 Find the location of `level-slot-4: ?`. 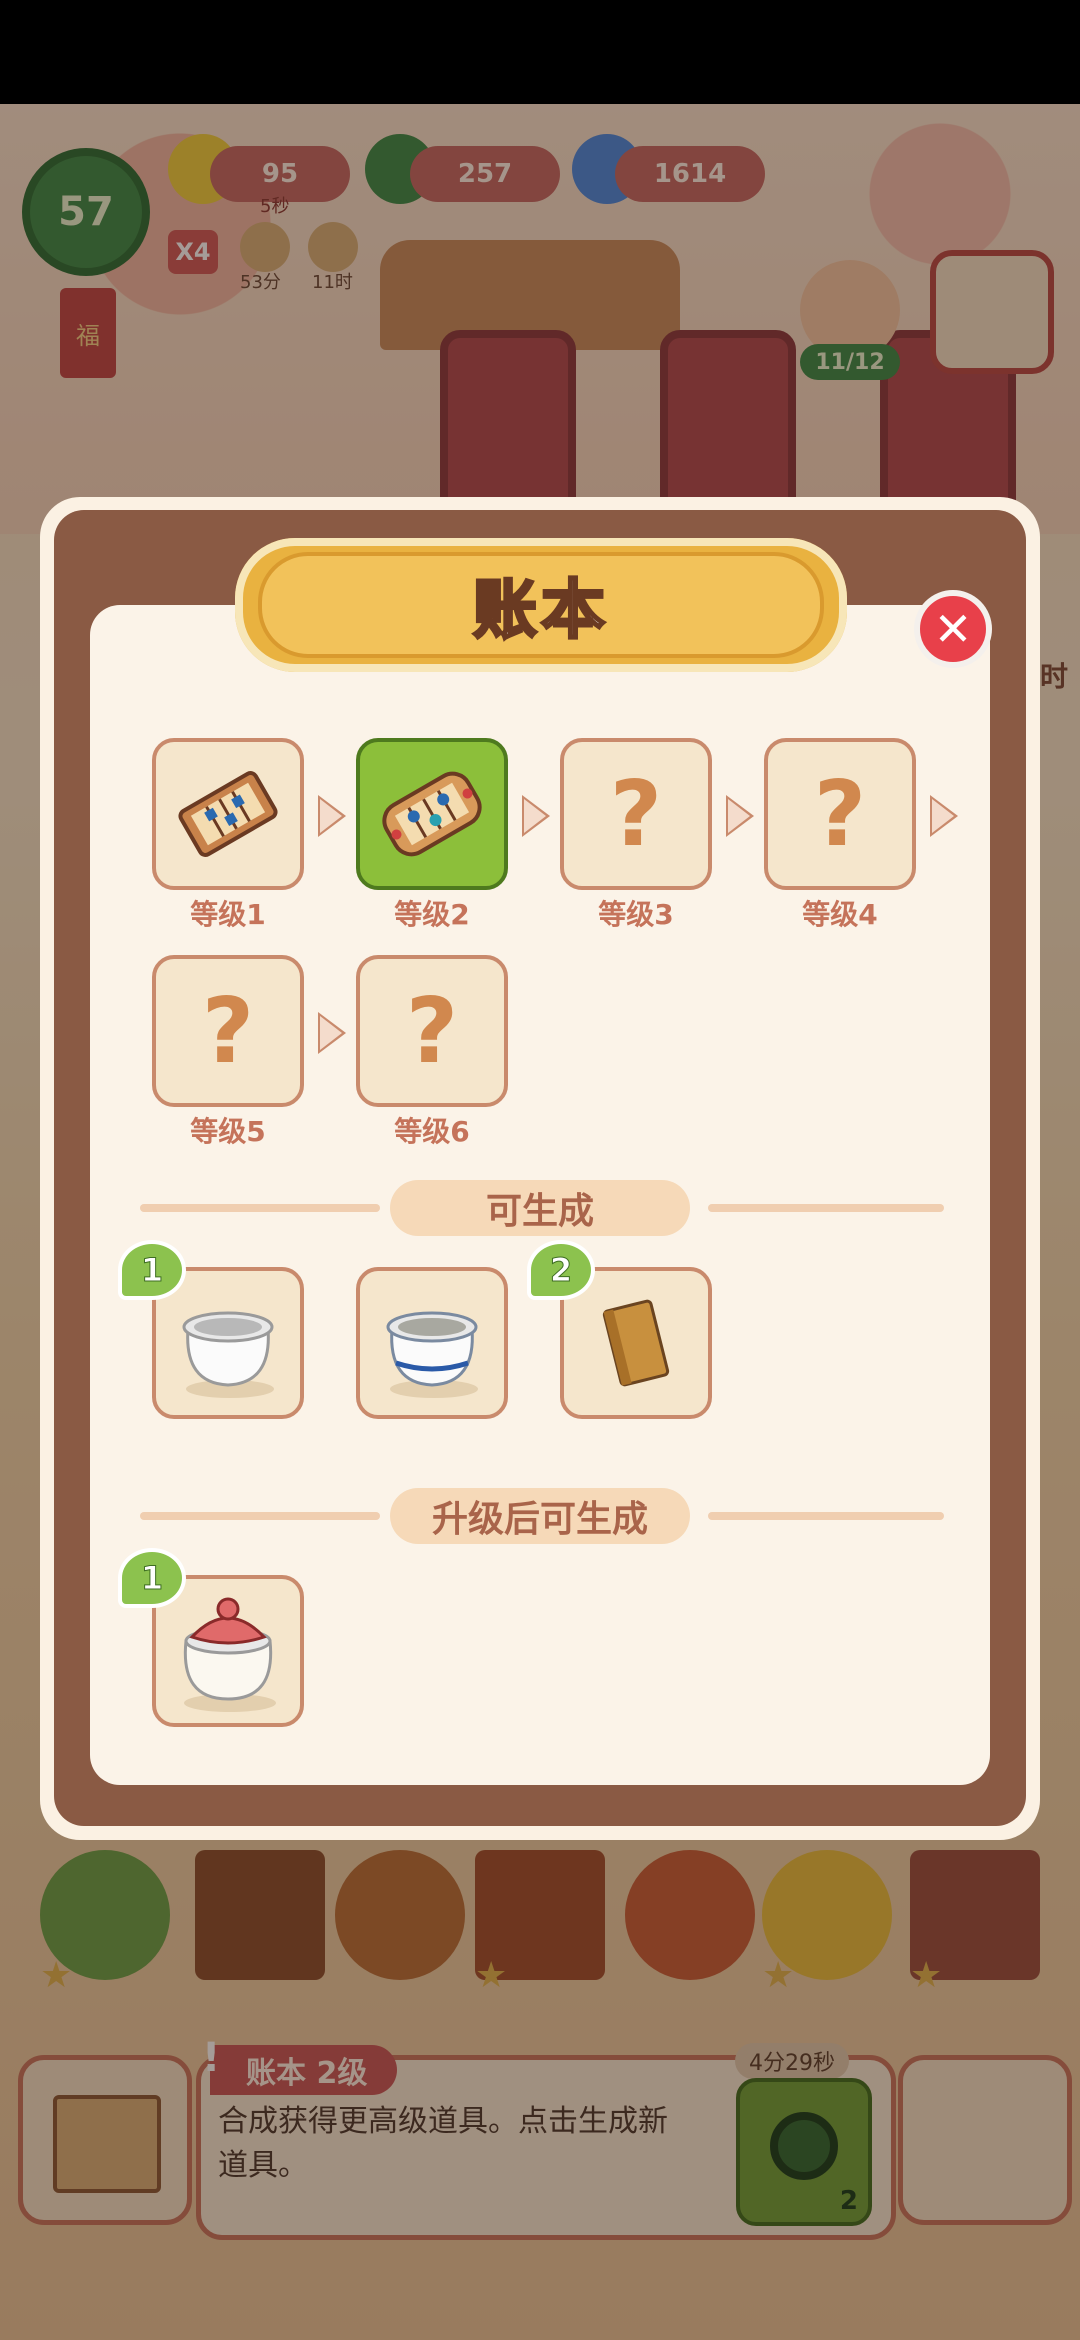

level-slot-4: ? is located at coordinates (840, 814).